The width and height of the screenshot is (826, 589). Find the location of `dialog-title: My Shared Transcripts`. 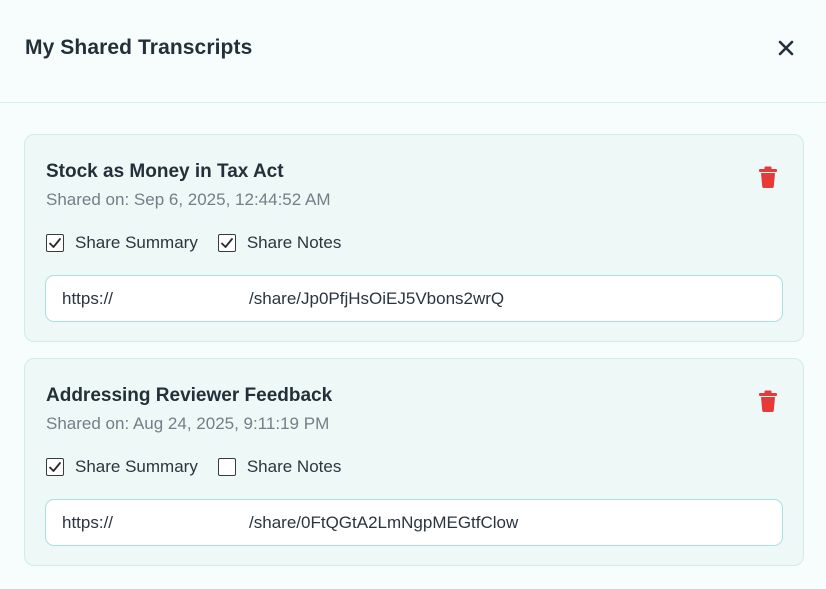

dialog-title: My Shared Transcripts is located at coordinates (139, 47).